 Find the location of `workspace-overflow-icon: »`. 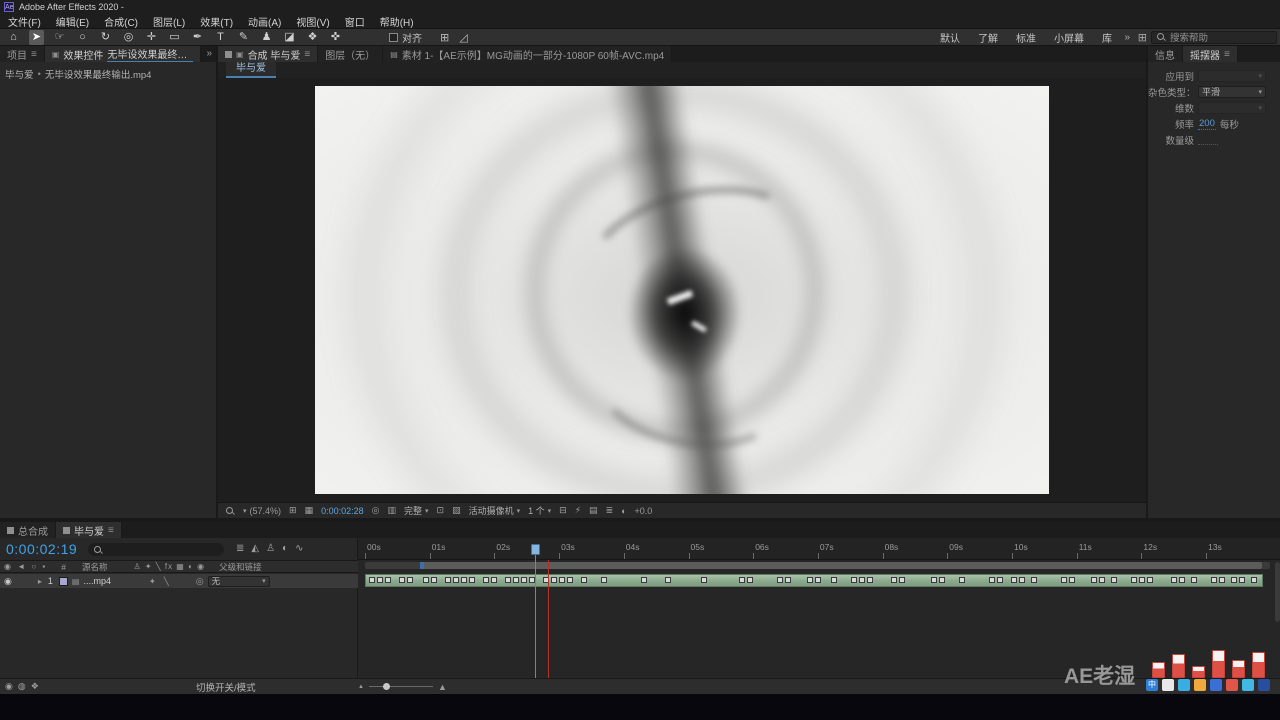

workspace-overflow-icon: » is located at coordinates (1127, 37).